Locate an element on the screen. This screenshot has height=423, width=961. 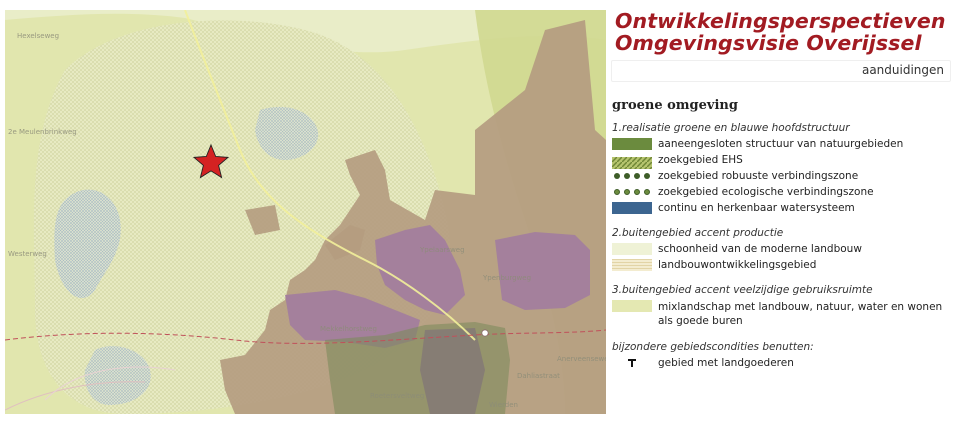
street-label: Ypelaarsweg is located at coordinates (442, 250).